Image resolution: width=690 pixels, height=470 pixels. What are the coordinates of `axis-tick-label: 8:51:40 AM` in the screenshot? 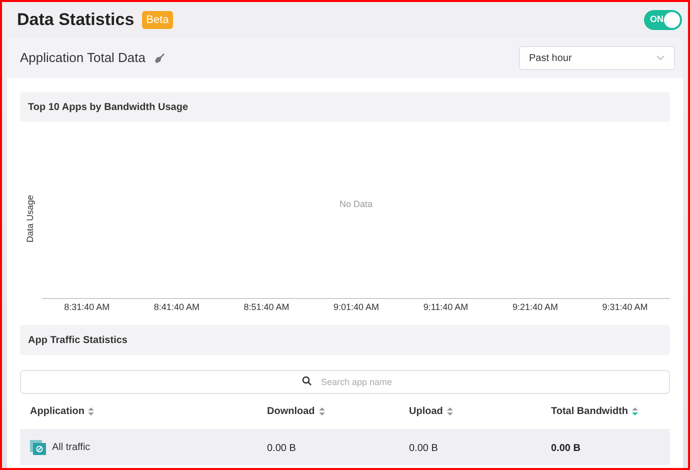 It's located at (267, 307).